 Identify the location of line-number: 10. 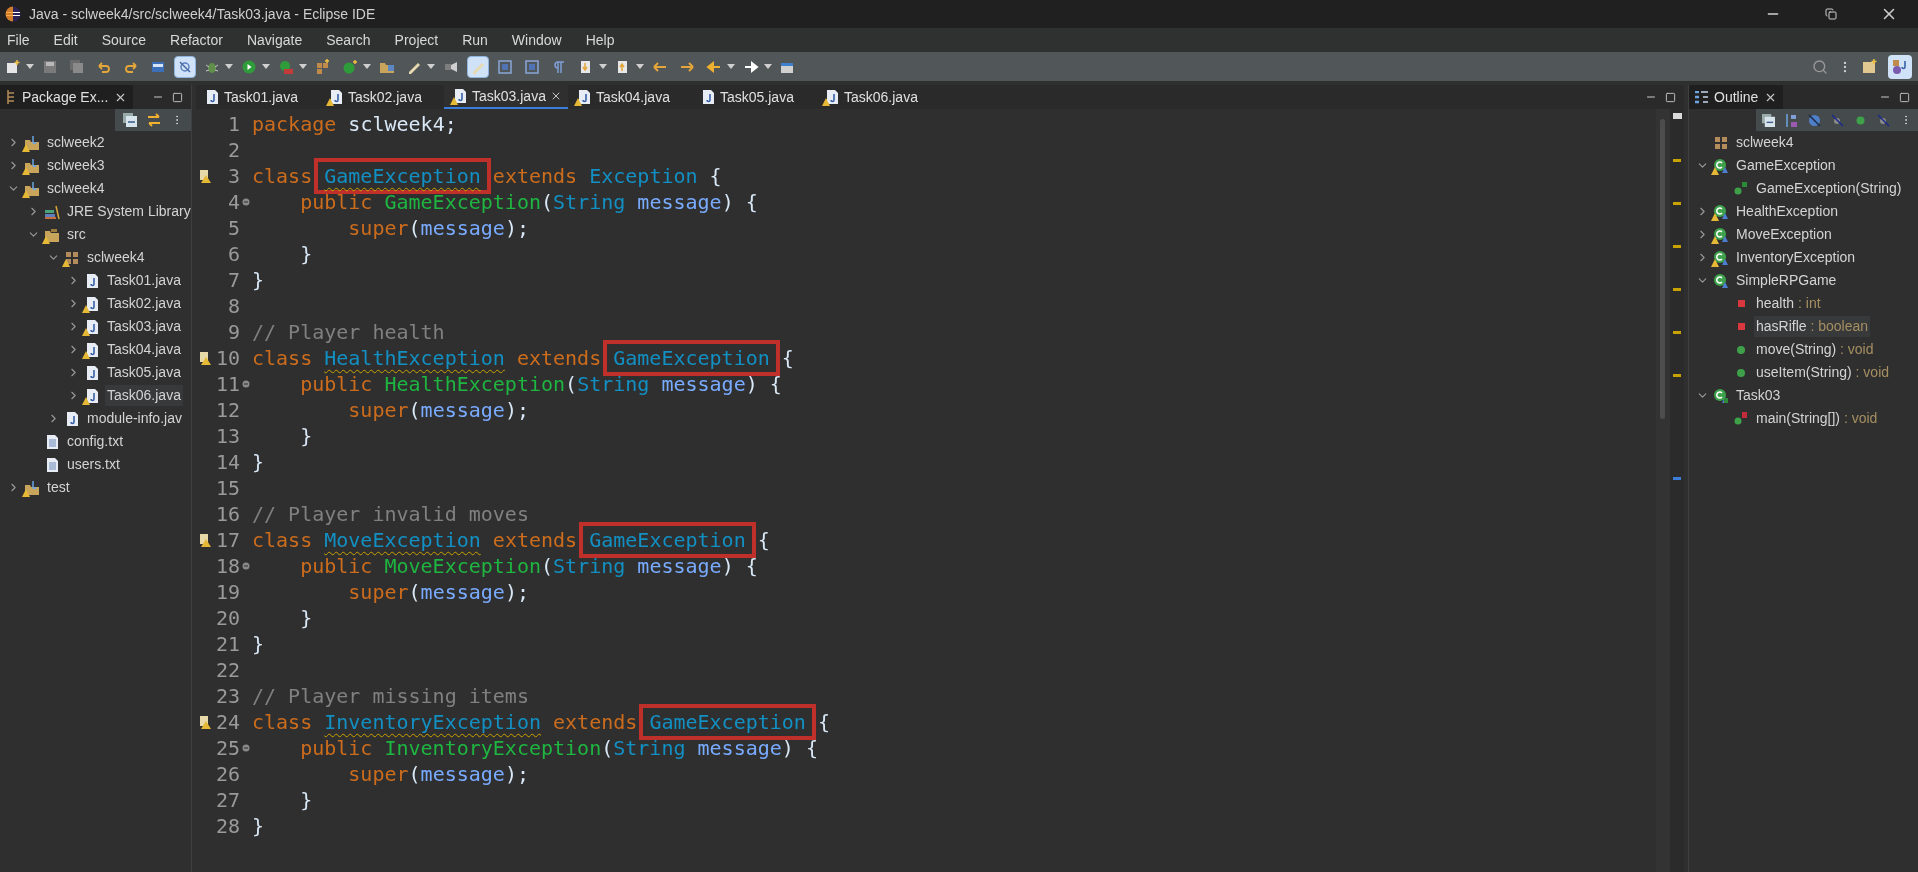
(227, 358).